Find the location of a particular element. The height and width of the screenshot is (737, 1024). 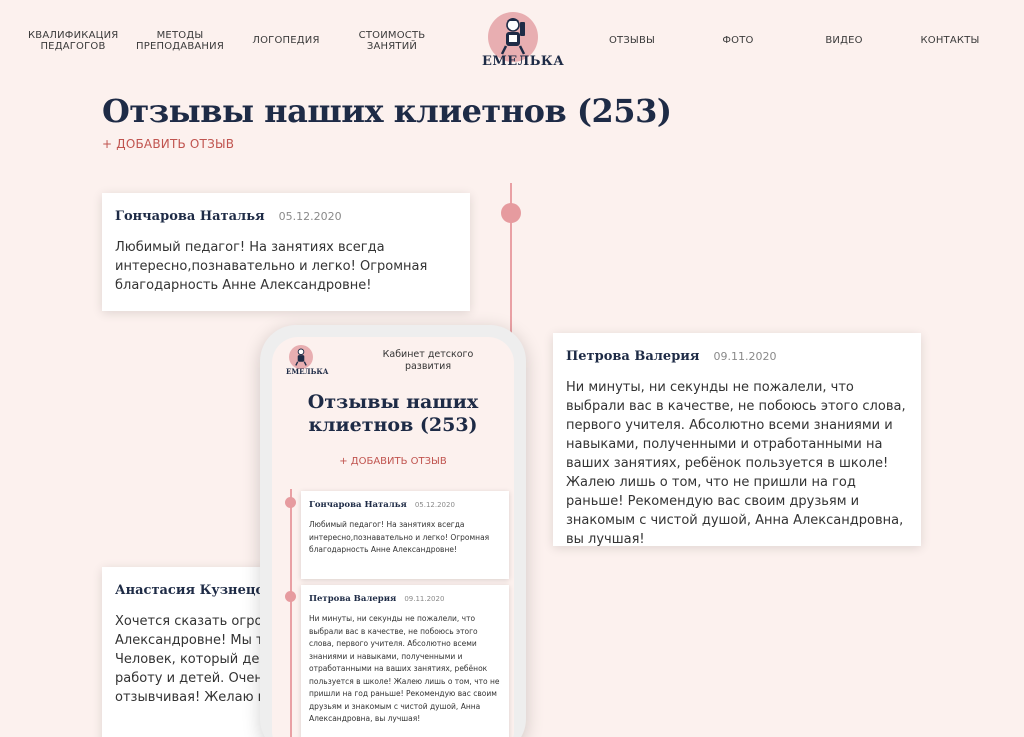

nav-label: Фото is located at coordinates (738, 40).